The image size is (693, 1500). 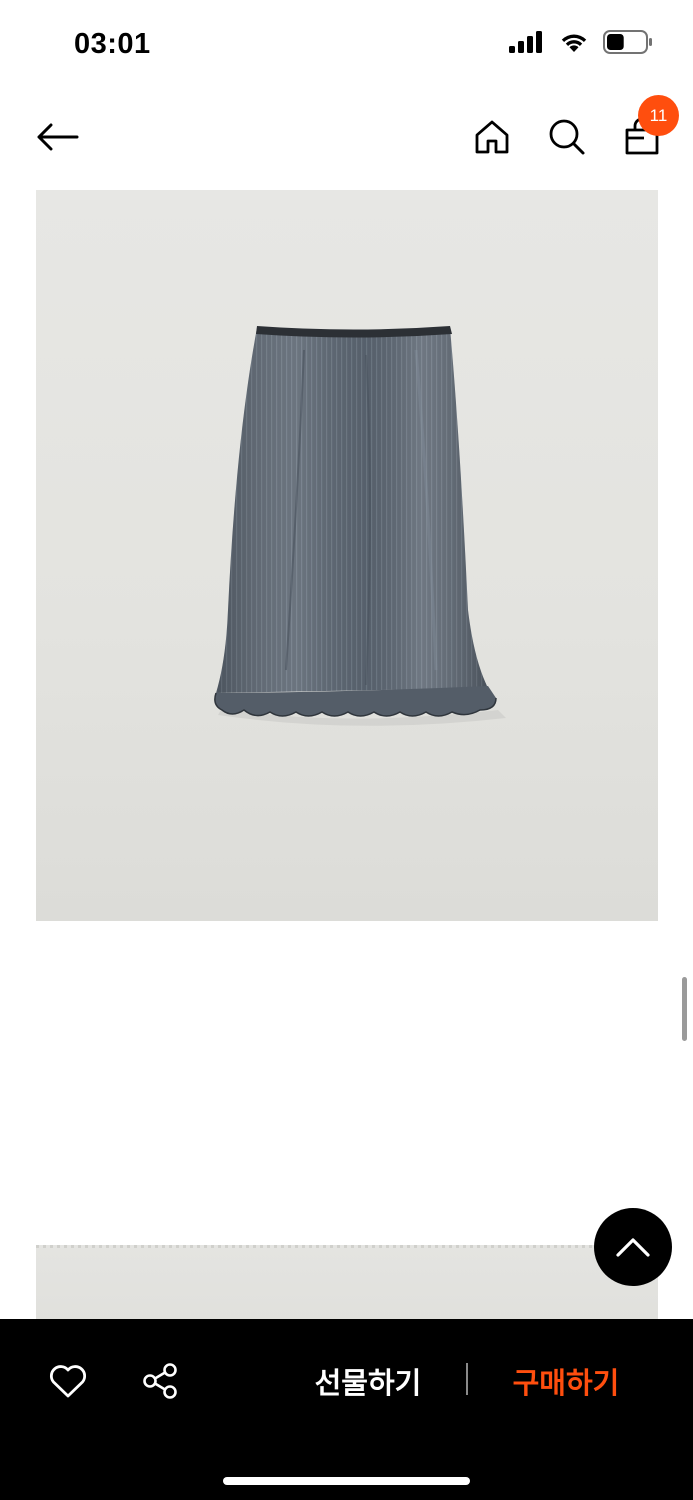 I want to click on nav-bar, so click(x=346, y=137).